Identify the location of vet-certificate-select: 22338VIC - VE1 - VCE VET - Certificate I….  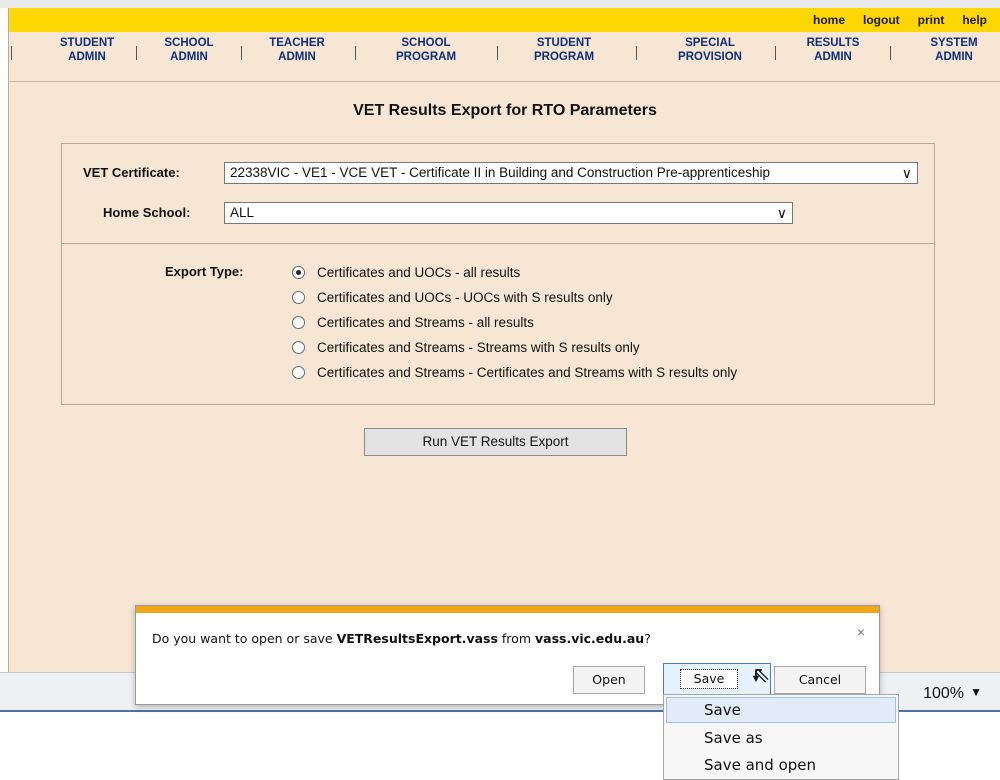
(571, 173).